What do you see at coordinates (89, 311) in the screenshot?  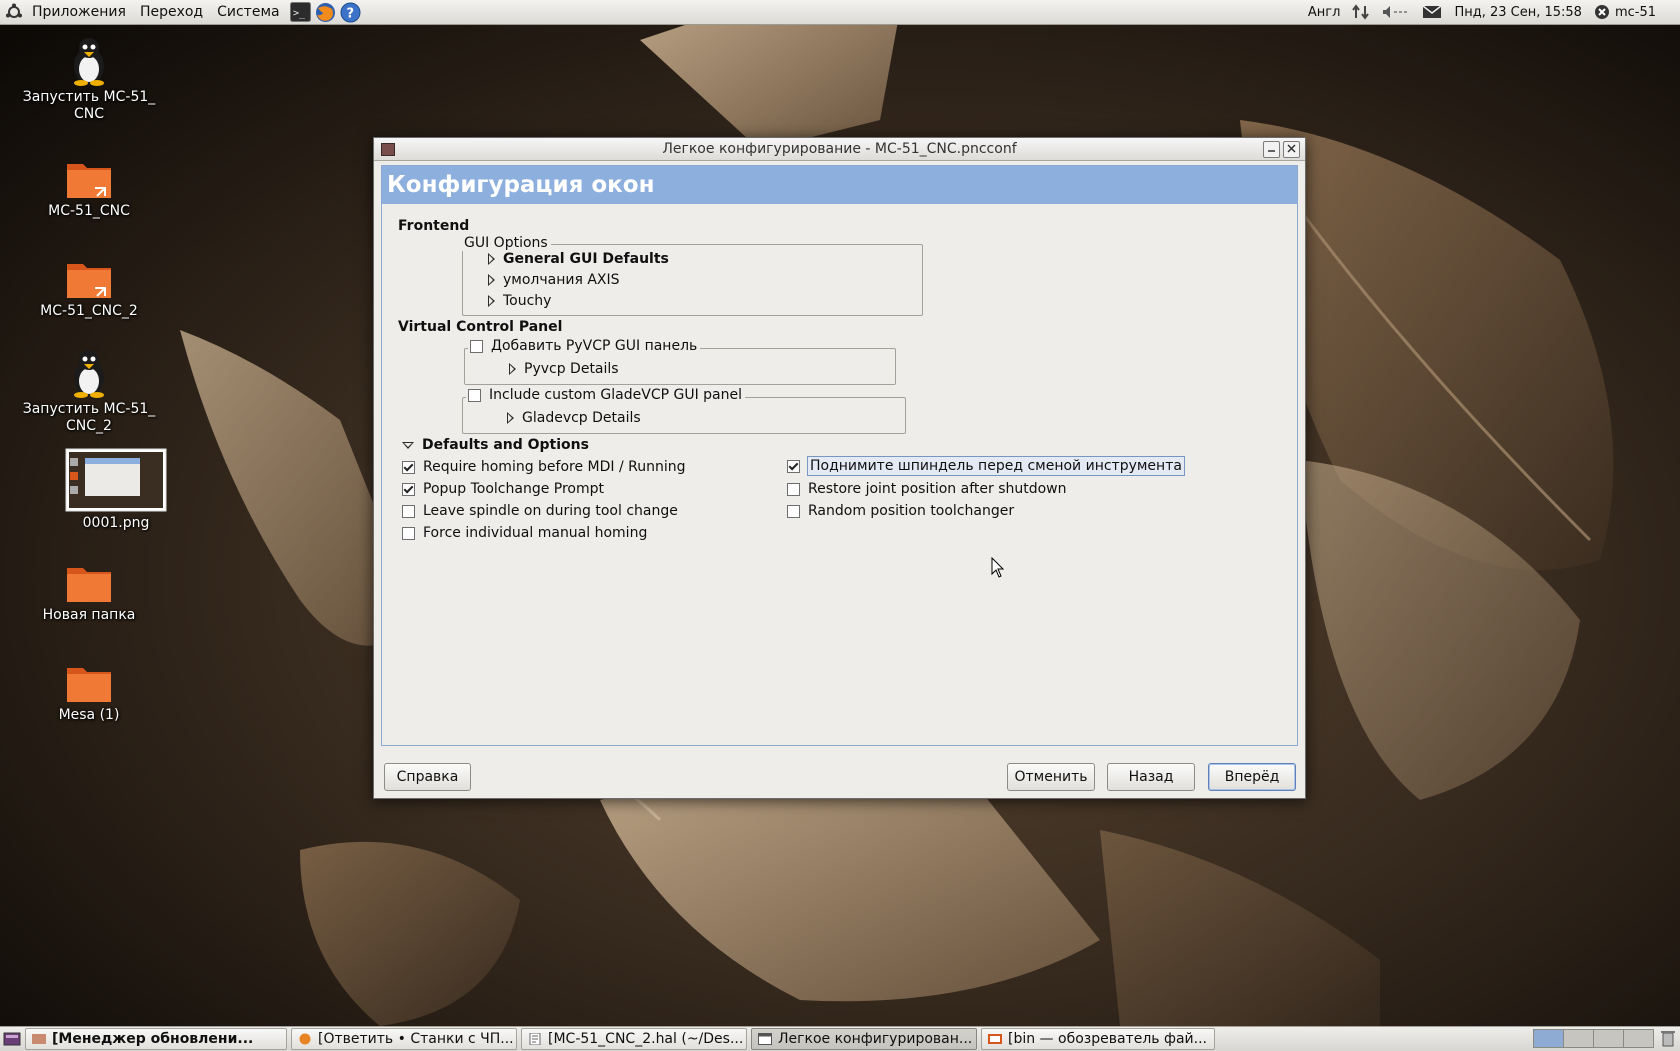 I see `desktop-icon-label: MC-51_CNC_2` at bounding box center [89, 311].